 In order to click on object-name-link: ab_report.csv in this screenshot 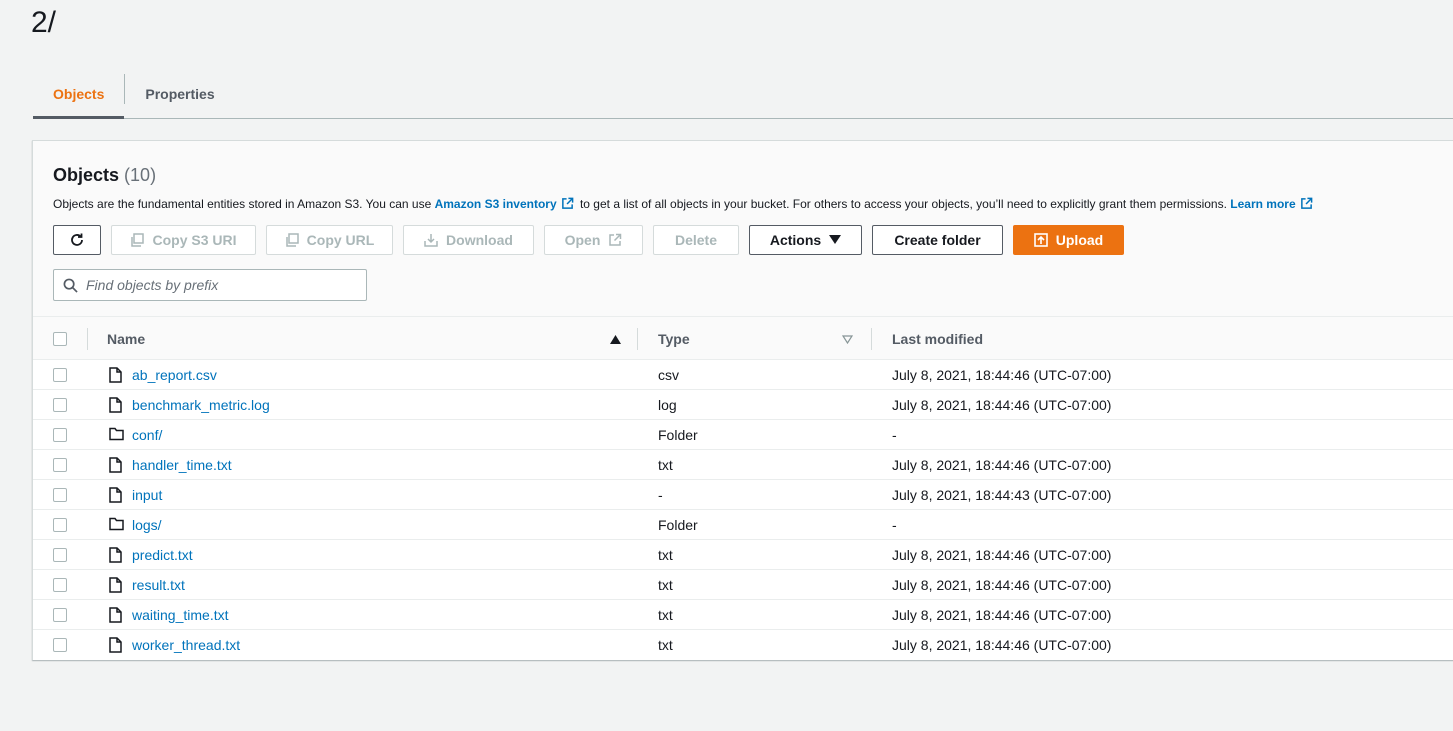, I will do `click(174, 375)`.